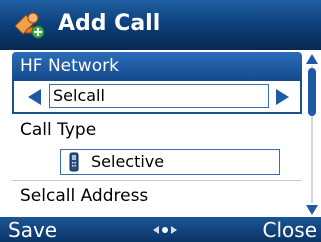  Describe the element at coordinates (312, 210) in the screenshot. I see `scroll-down-arrow-icon` at that location.